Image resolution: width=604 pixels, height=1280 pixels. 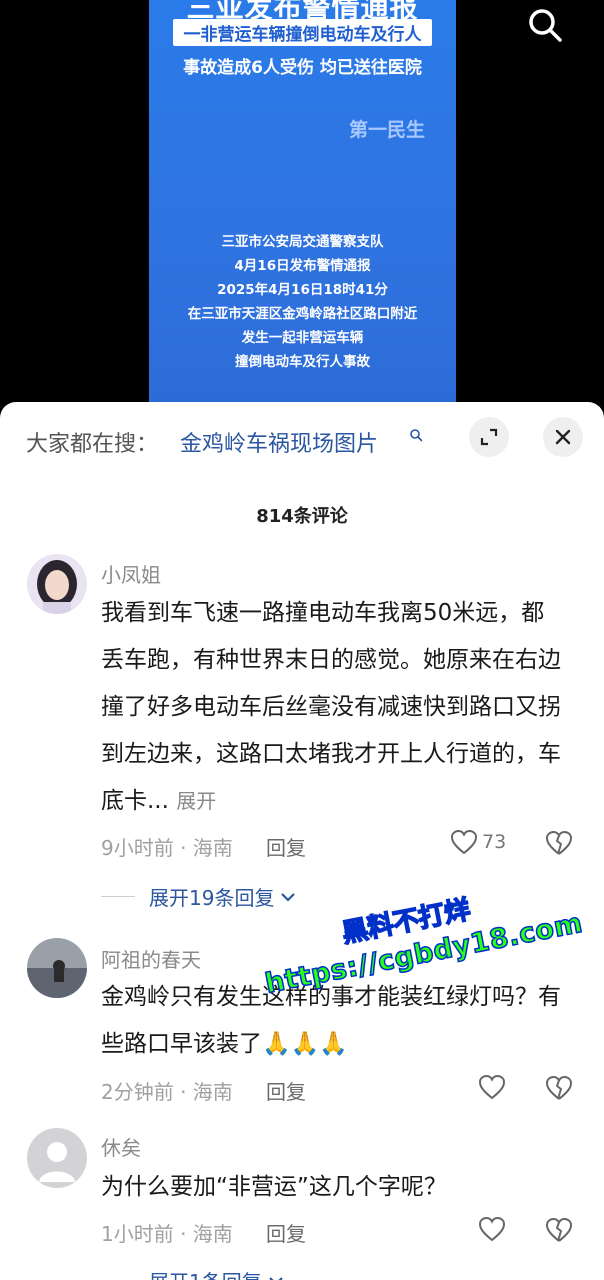 I want to click on comment-meta: 2分钟前 · 海南, so click(x=167, y=1092).